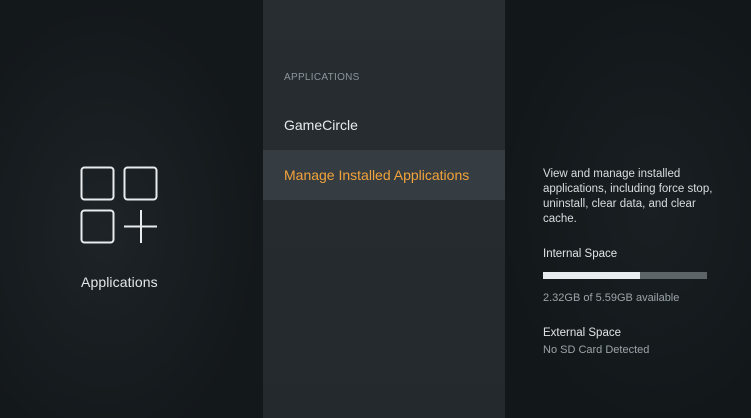 This screenshot has width=751, height=418. I want to click on menu-item-manage-installed-applications: Manage Installed Applications, so click(384, 175).